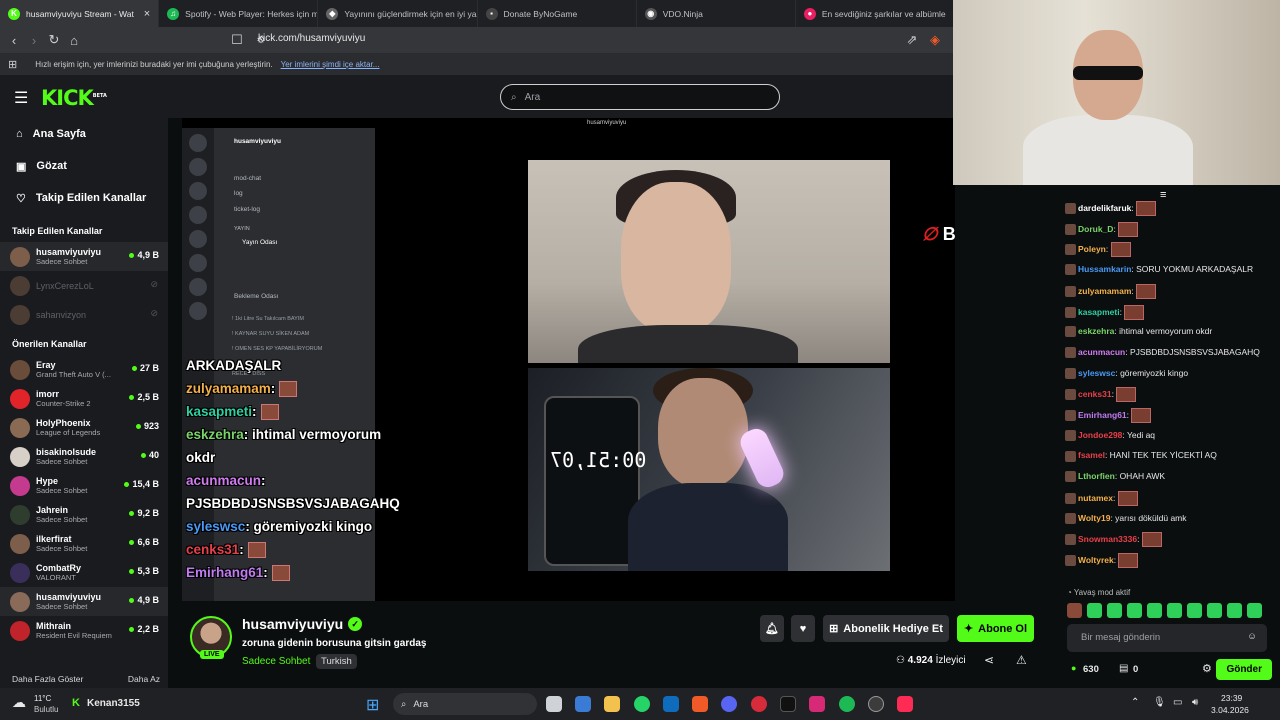 The image size is (1280, 720). Describe the element at coordinates (113, 703) in the screenshot. I see `taskbar-user: Kenan3155` at that location.